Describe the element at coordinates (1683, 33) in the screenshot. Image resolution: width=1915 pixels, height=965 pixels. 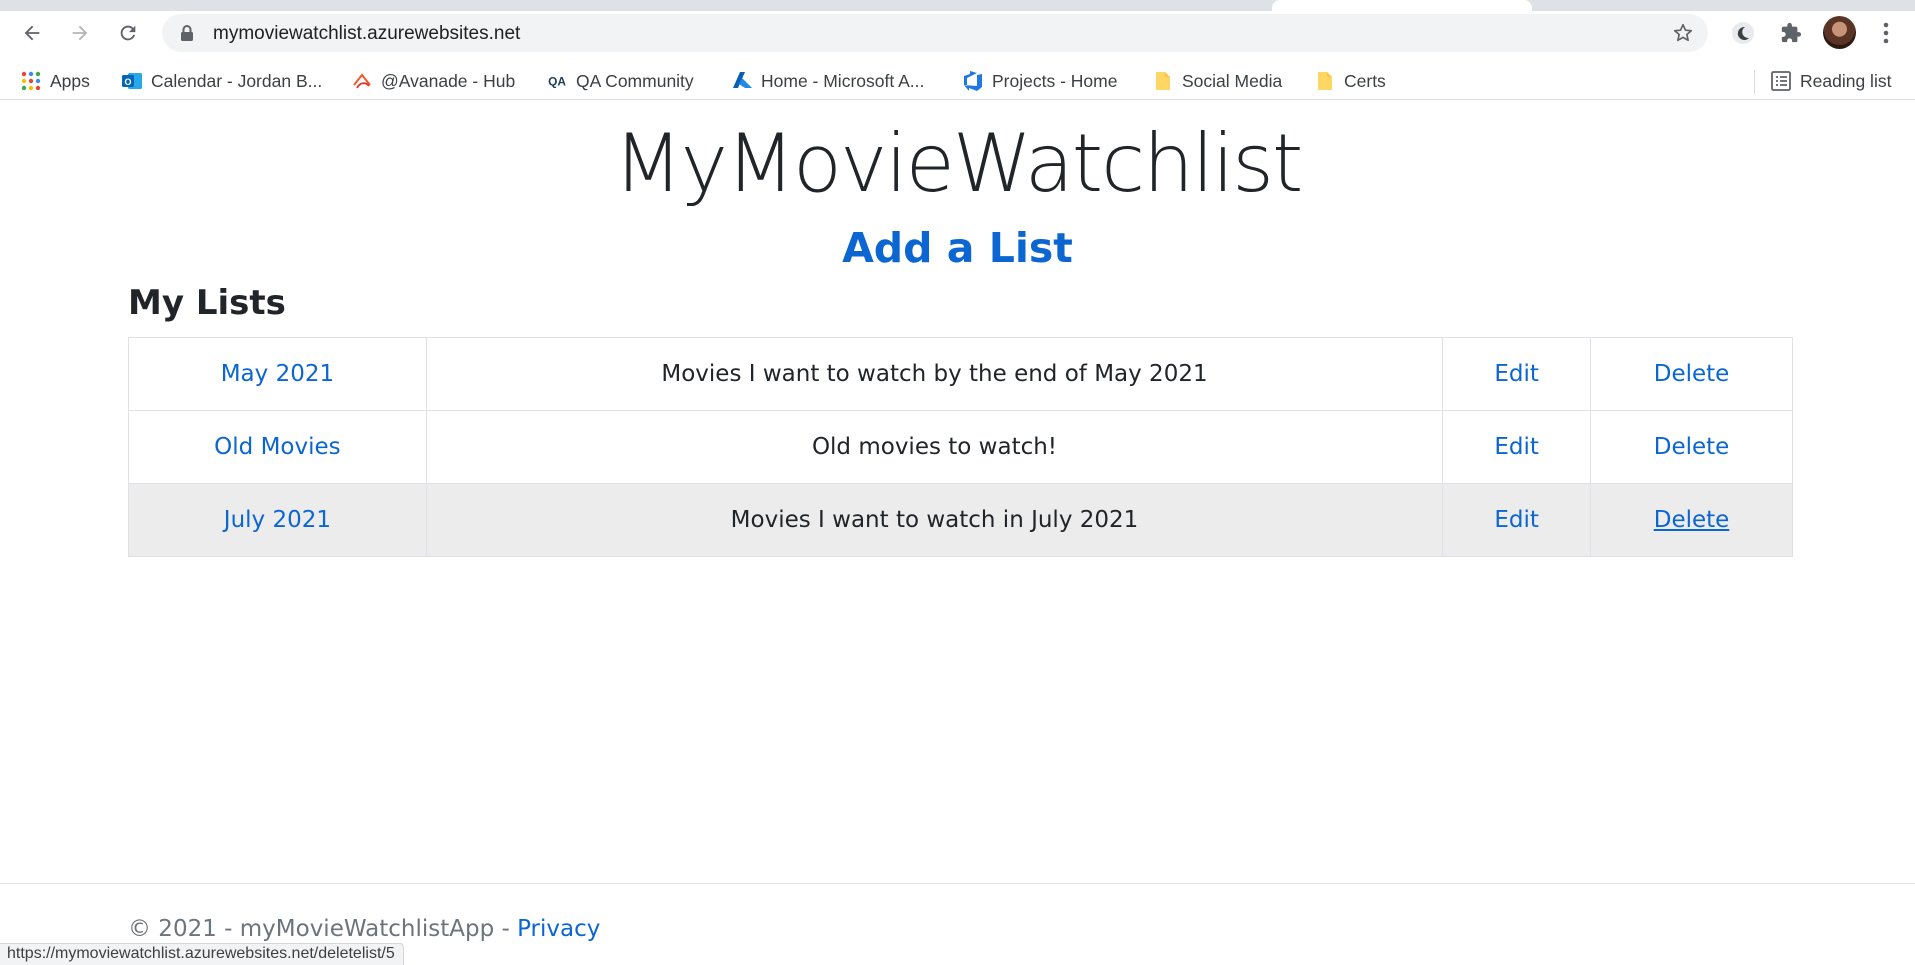
I see `bookmark-star-icon` at that location.